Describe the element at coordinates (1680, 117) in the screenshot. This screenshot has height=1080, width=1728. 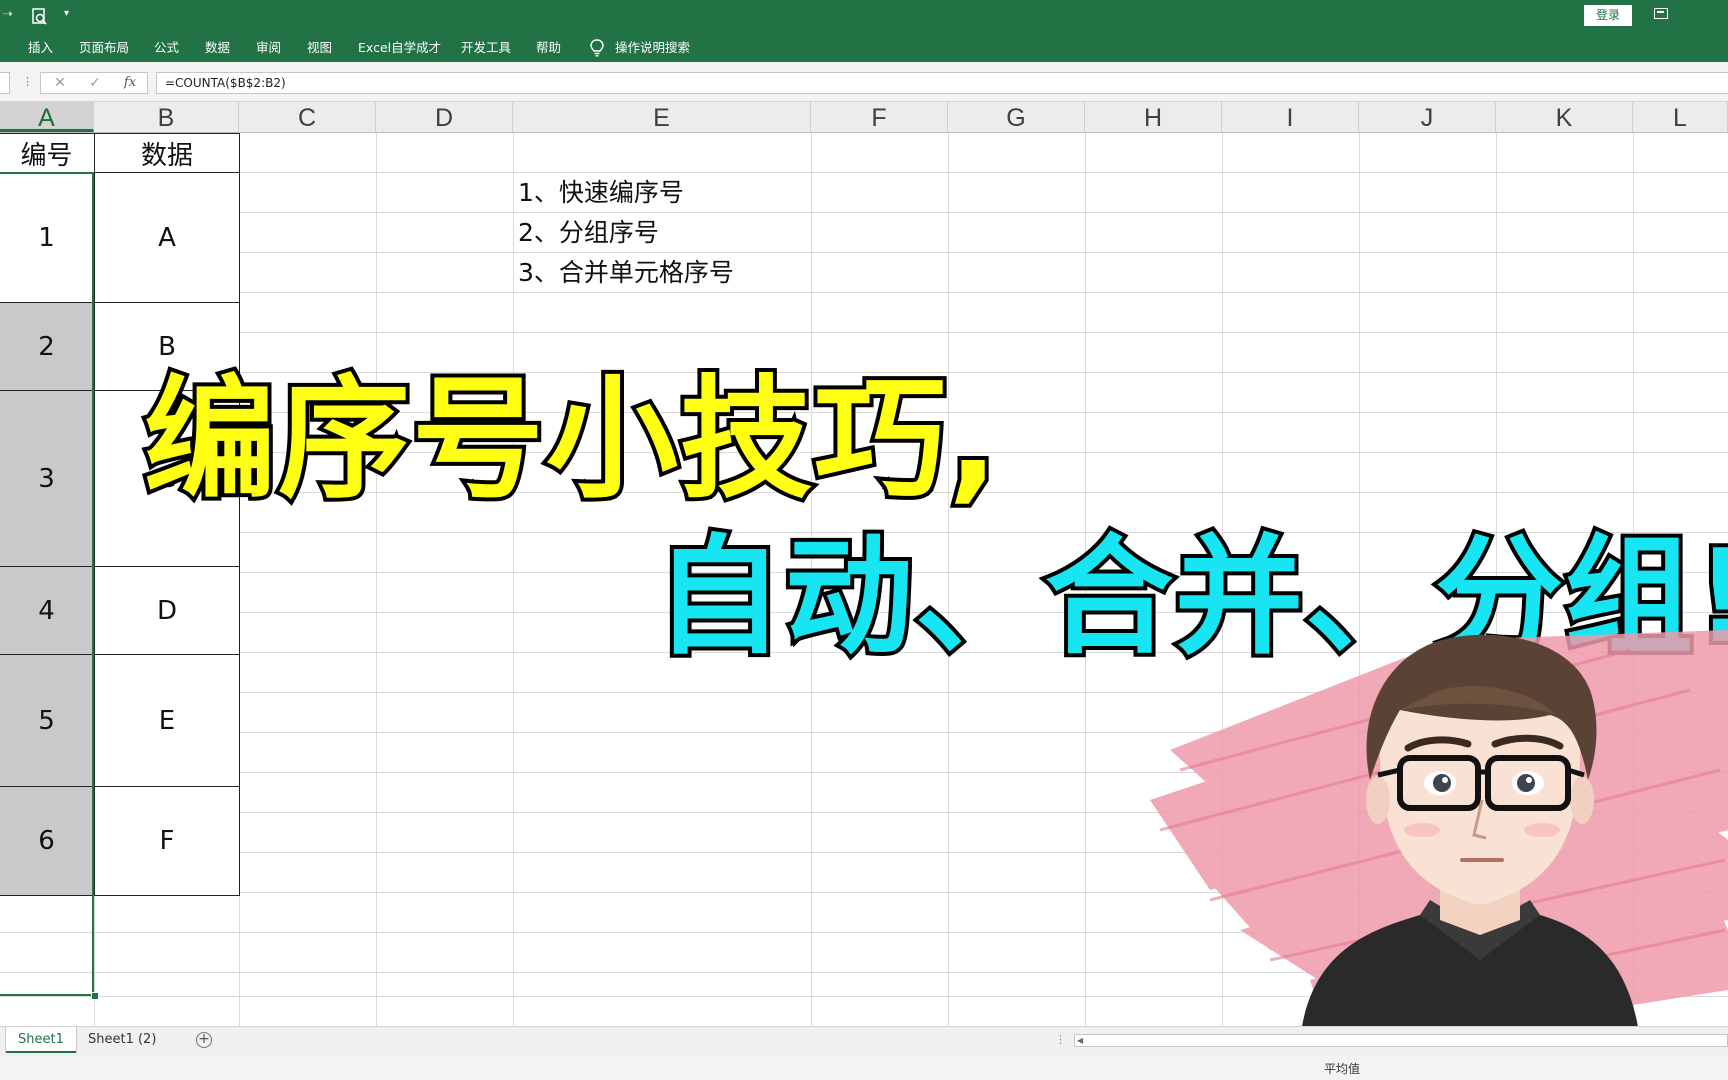
I see `column-header-l: L` at that location.